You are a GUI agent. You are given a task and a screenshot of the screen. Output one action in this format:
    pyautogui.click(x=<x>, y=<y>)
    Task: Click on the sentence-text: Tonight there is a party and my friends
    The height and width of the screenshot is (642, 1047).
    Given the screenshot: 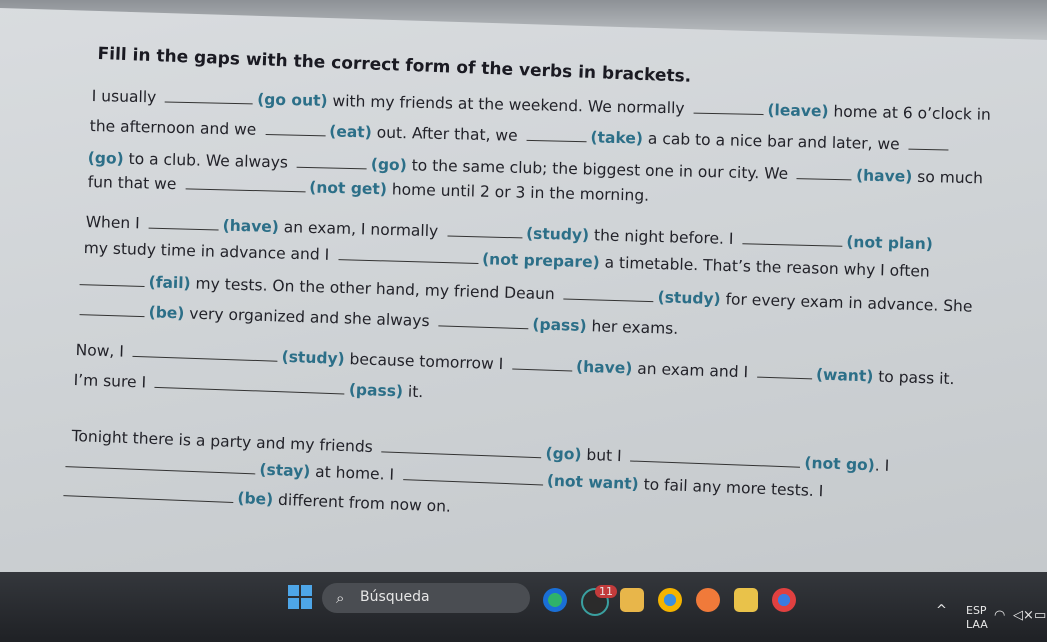 What is the action you would take?
    pyautogui.click(x=225, y=441)
    